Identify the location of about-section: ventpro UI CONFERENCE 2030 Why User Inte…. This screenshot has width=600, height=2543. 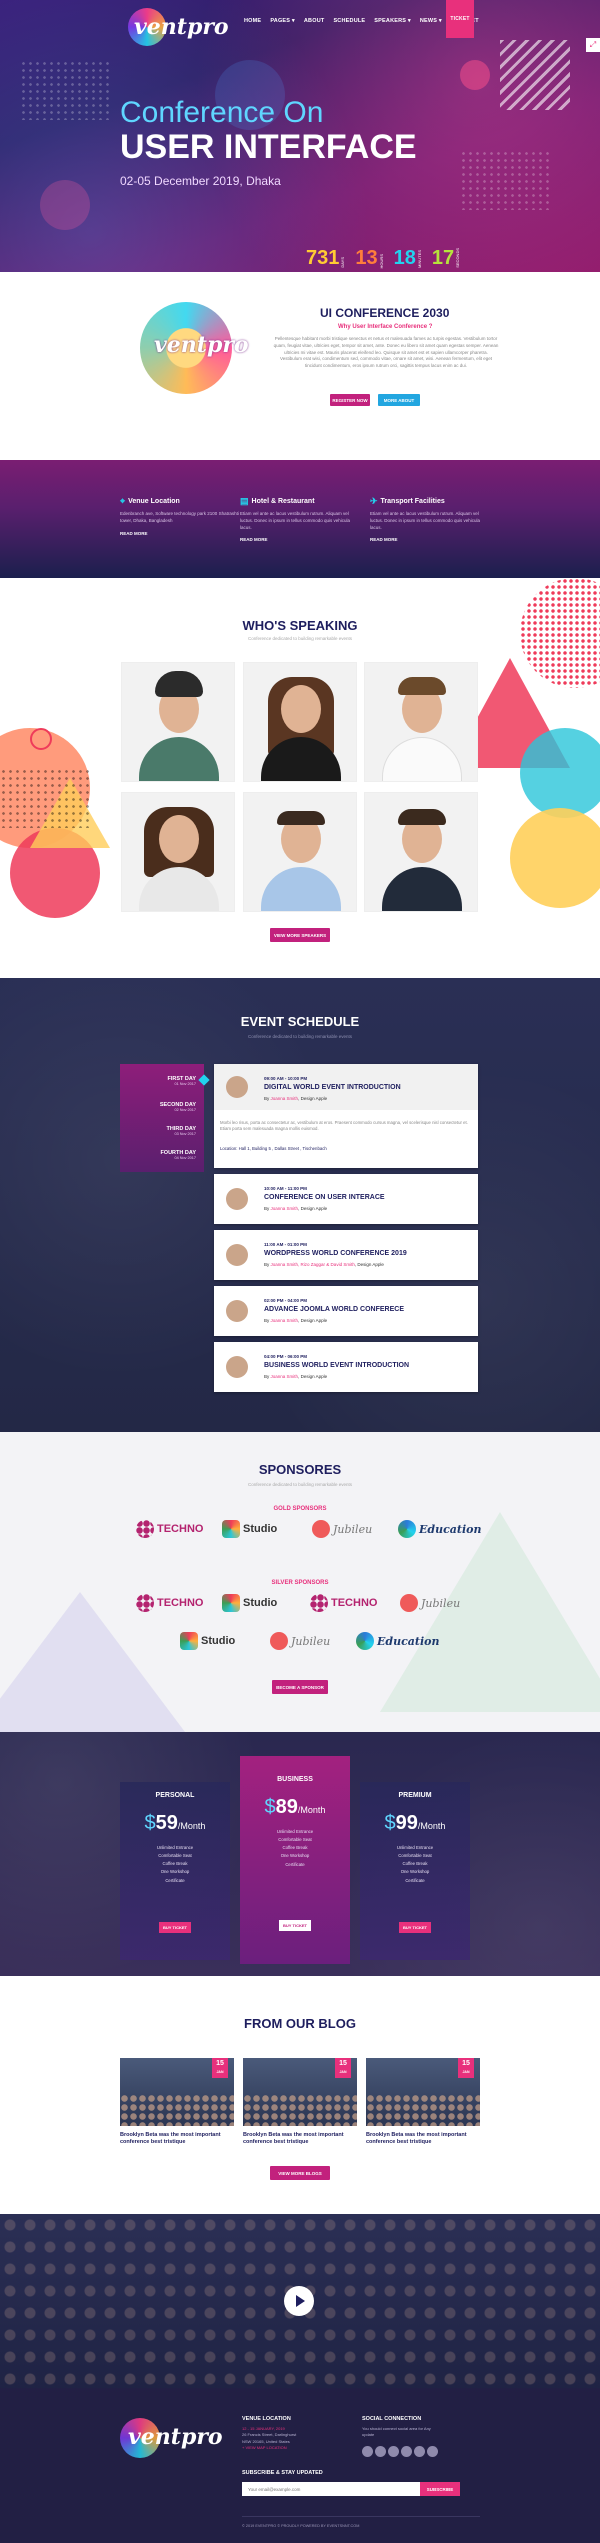
(300, 366).